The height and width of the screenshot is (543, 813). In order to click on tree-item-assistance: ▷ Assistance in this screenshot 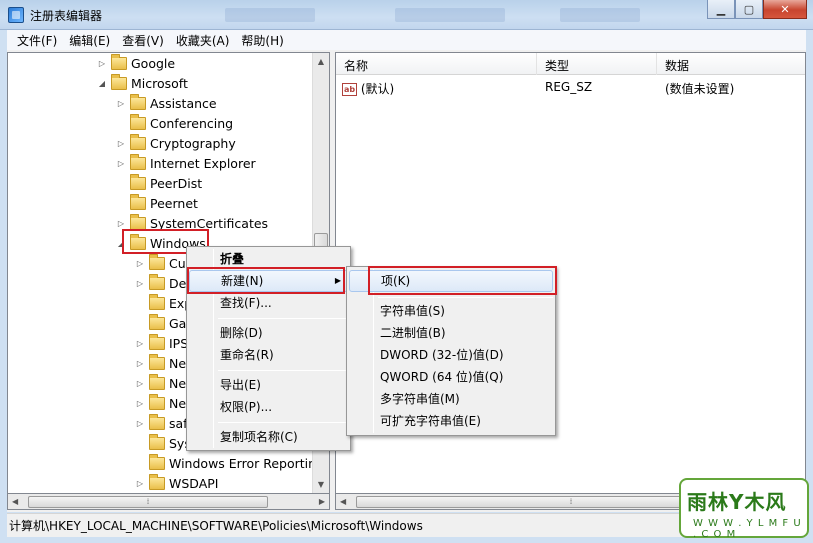, I will do `click(166, 103)`.